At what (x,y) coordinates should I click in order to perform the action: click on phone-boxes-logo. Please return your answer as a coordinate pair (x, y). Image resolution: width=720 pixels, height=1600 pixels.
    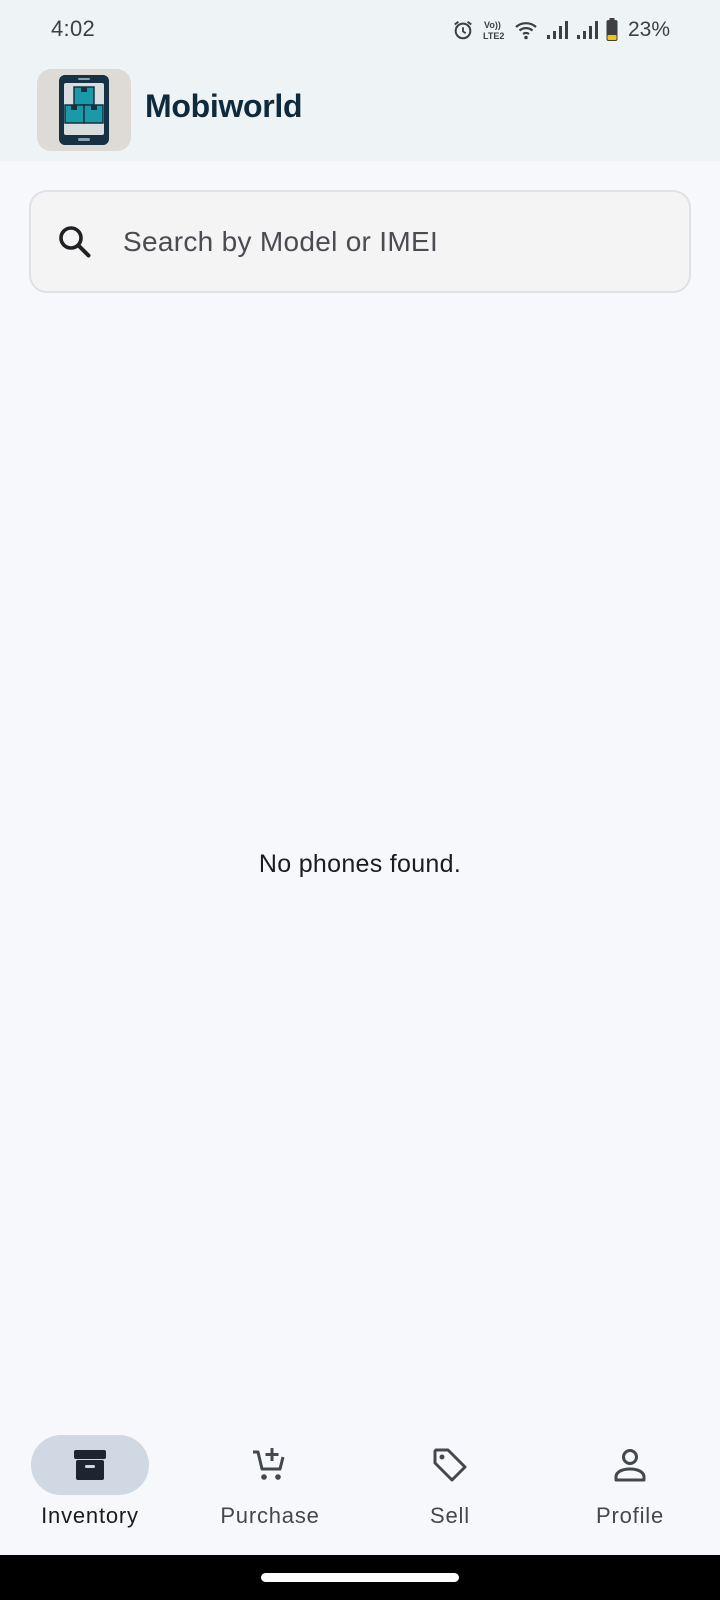
    Looking at the image, I should click on (84, 110).